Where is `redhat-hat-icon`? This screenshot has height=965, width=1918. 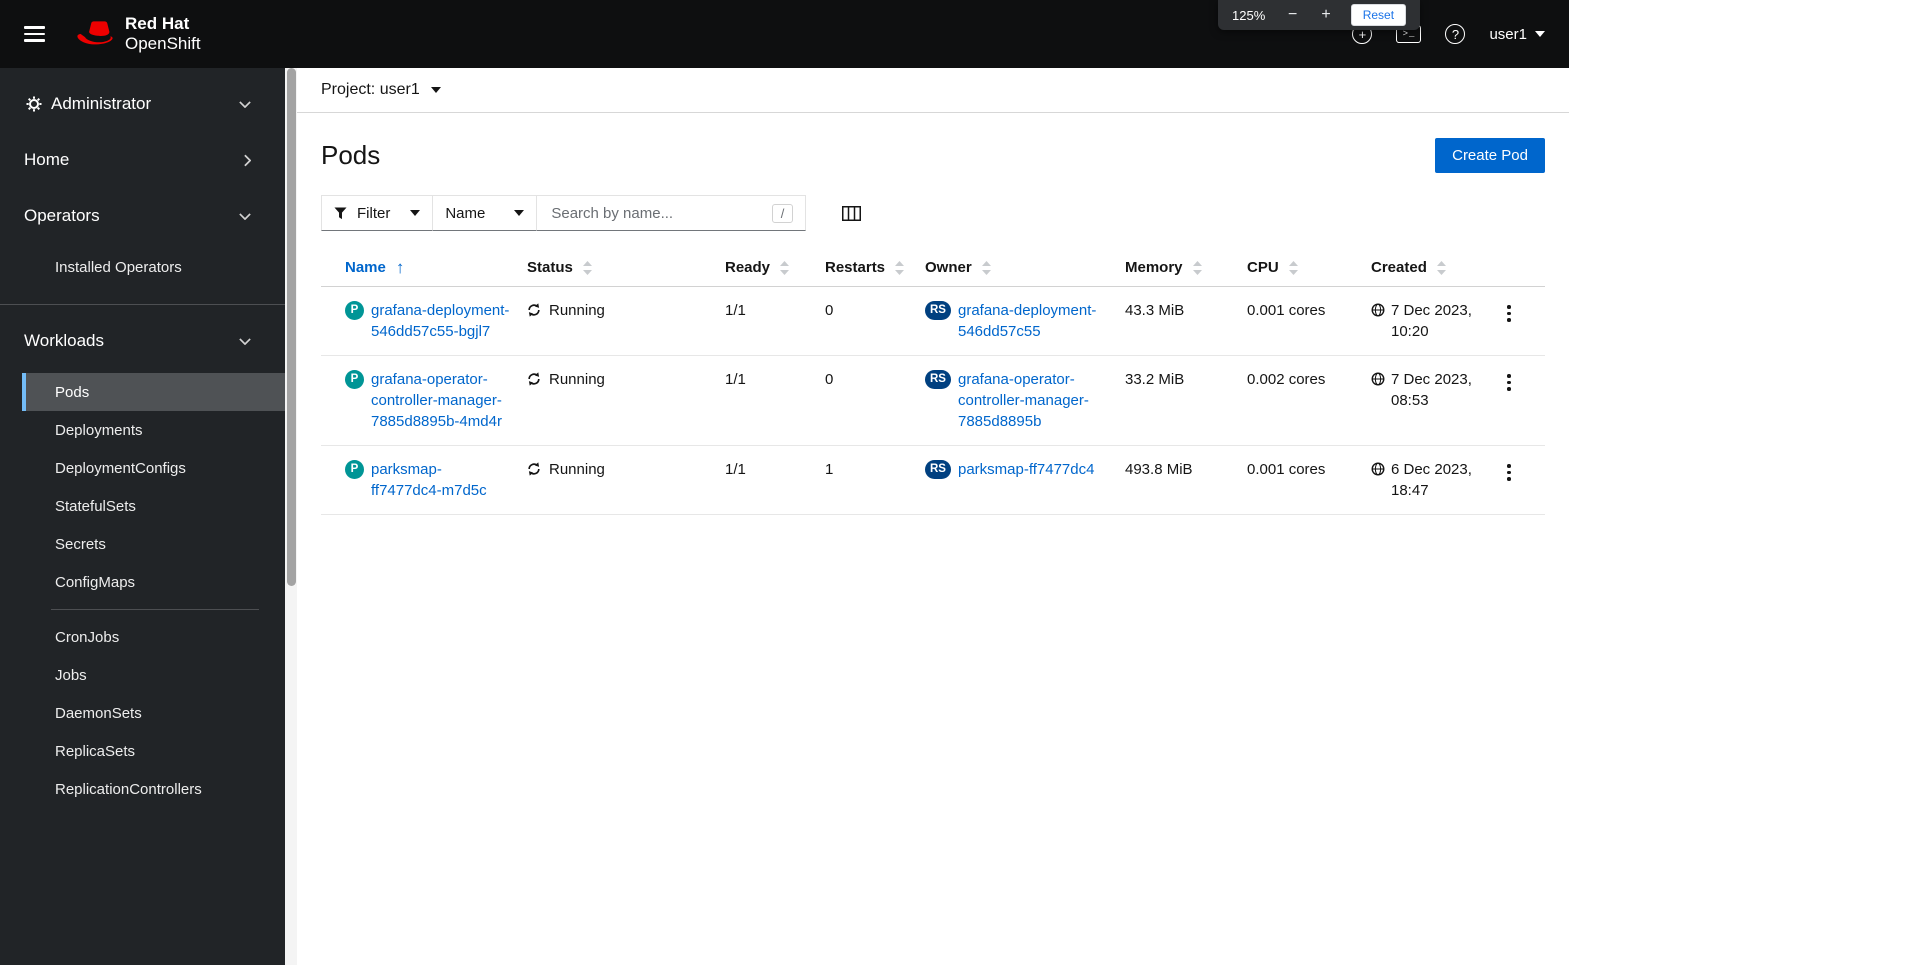 redhat-hat-icon is located at coordinates (95, 32).